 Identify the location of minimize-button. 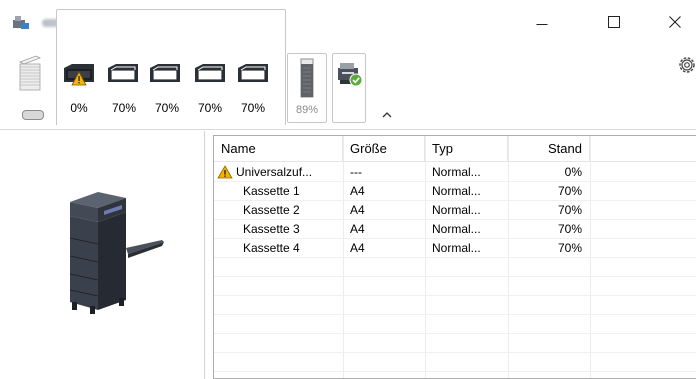
(542, 22).